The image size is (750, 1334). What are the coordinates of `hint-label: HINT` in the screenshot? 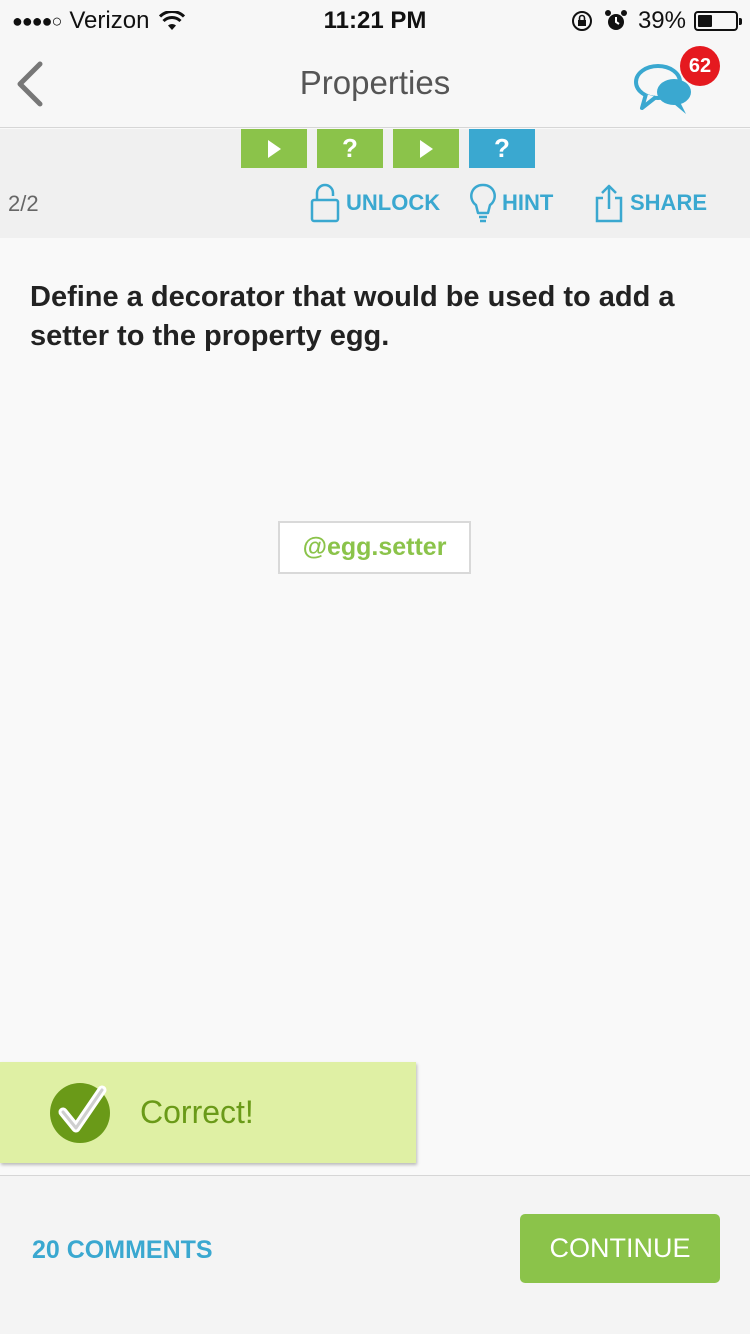 It's located at (528, 202).